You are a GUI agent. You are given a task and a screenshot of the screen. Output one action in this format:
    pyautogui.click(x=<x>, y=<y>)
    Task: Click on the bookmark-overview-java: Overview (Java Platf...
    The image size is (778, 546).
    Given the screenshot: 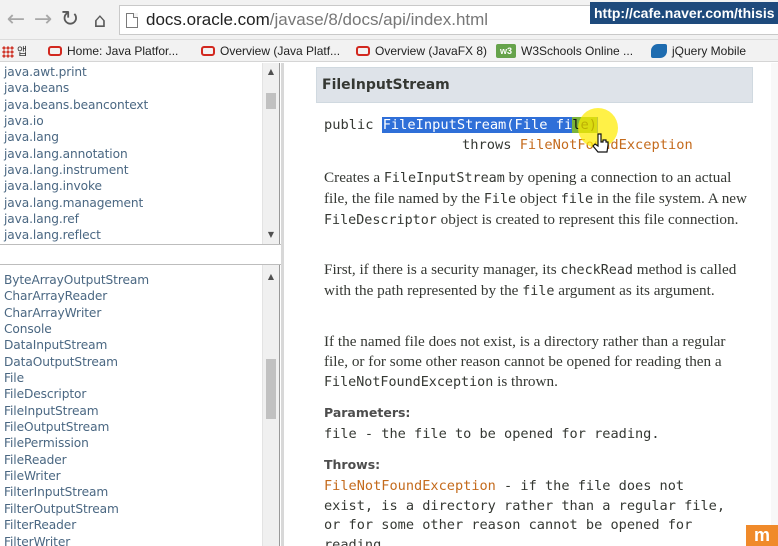 What is the action you would take?
    pyautogui.click(x=270, y=51)
    